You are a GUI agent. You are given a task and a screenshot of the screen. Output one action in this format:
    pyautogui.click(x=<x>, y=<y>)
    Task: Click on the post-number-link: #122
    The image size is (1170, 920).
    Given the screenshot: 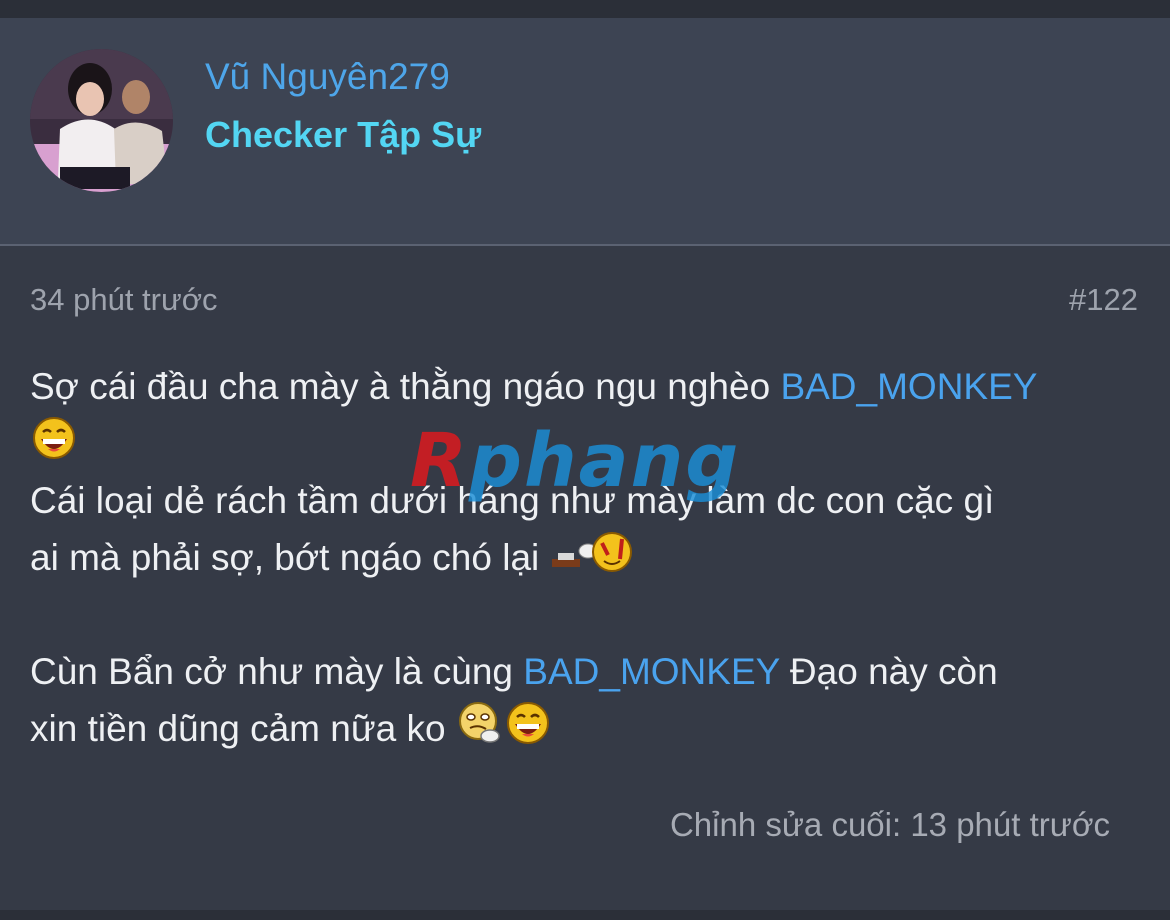 What is the action you would take?
    pyautogui.click(x=1103, y=300)
    